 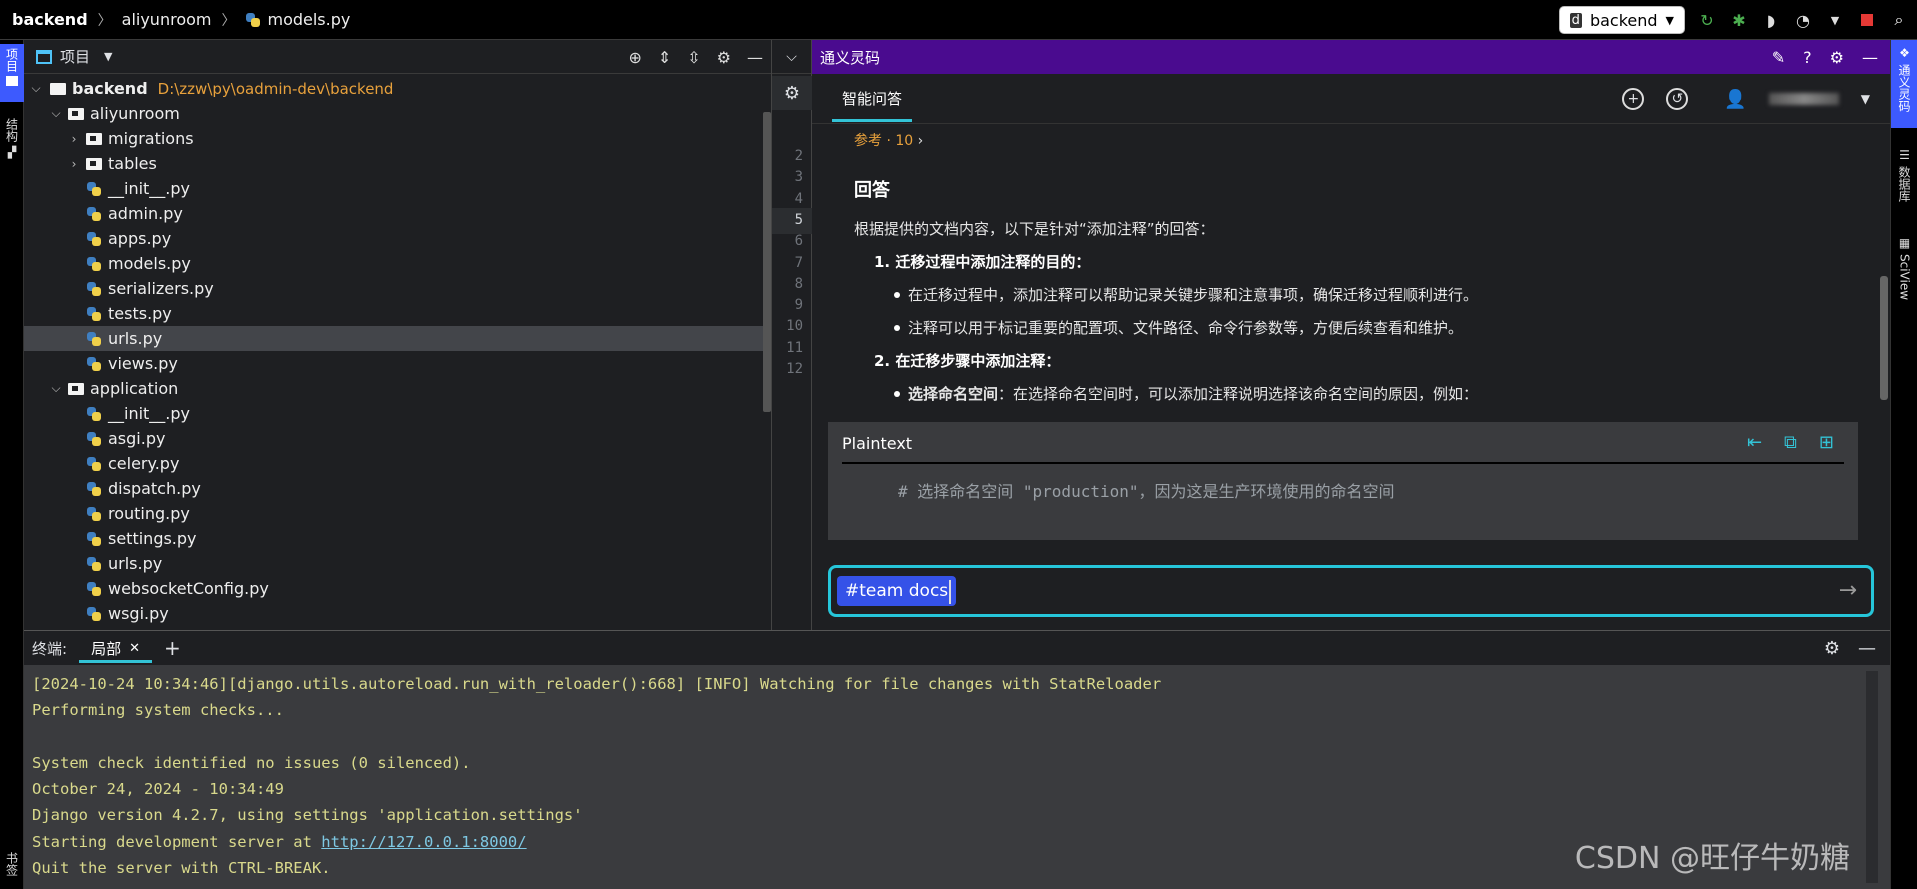 I want to click on tree-item: serializers.py, so click(x=397, y=288).